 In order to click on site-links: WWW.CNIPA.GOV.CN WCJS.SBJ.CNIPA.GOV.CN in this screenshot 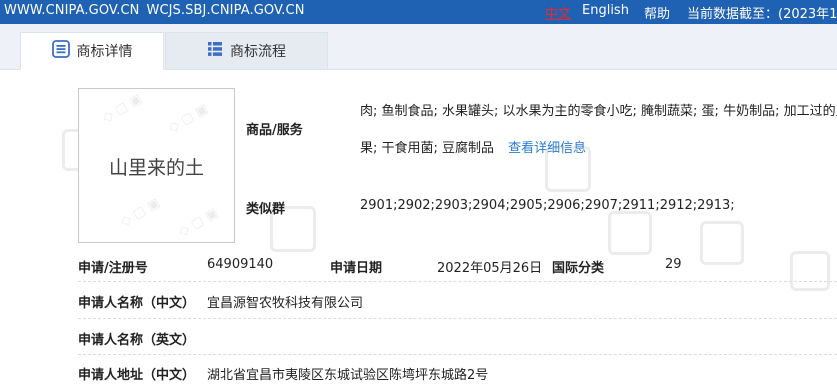, I will do `click(158, 10)`.